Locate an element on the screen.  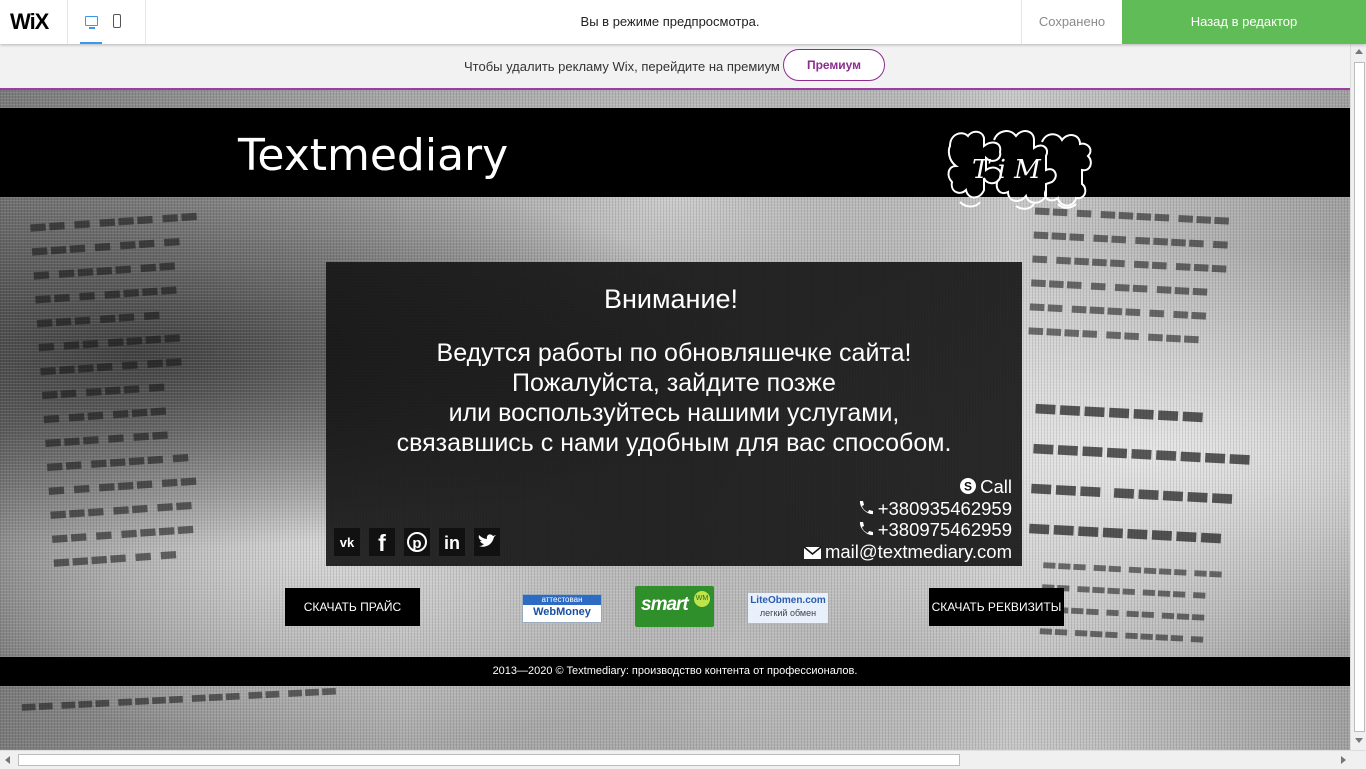
scroll-down-icon is located at coordinates (1359, 740).